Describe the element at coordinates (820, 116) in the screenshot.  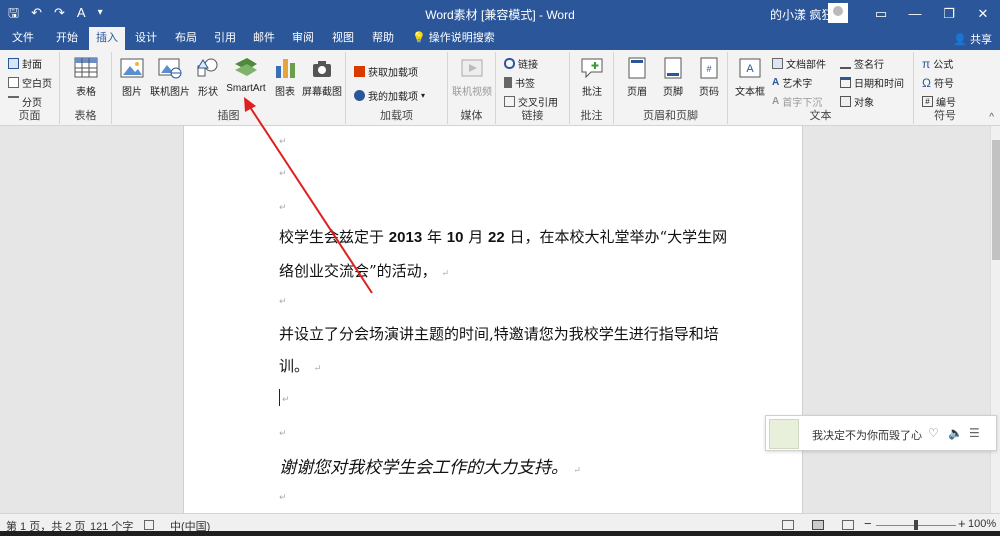
I see `group-label-text: 文本` at that location.